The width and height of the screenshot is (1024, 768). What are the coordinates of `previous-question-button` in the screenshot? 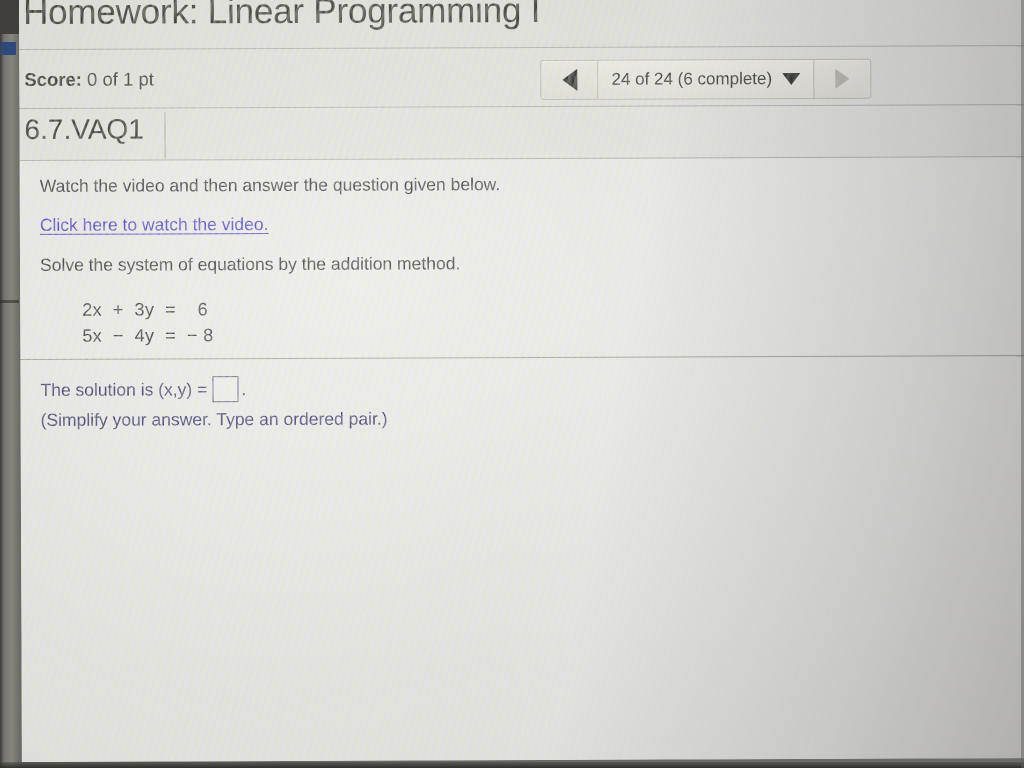 It's located at (570, 79).